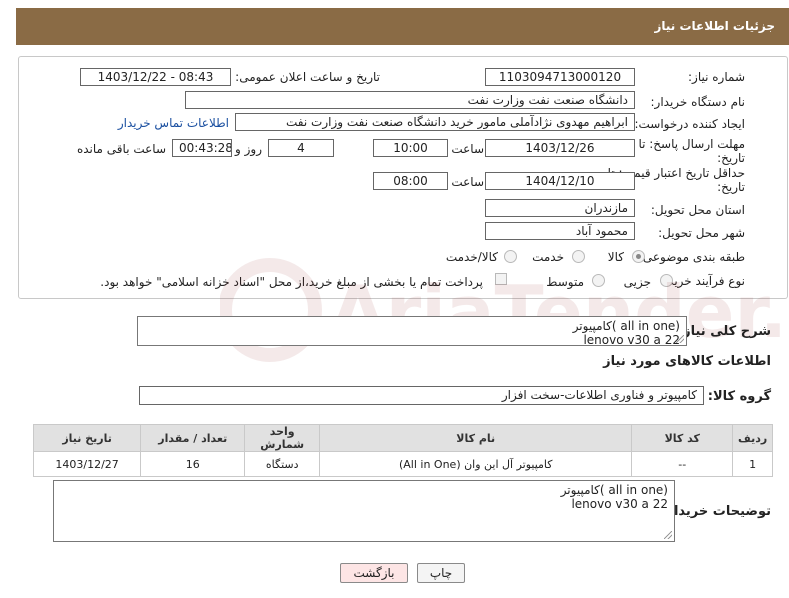  Describe the element at coordinates (687, 361) in the screenshot. I see `goods-section-title: اطلاعات کالاهای مورد نیاز` at that location.